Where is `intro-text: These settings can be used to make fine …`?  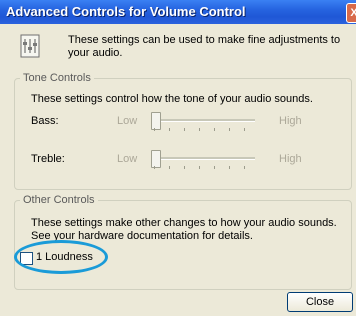 intro-text: These settings can be used to make fine … is located at coordinates (204, 46).